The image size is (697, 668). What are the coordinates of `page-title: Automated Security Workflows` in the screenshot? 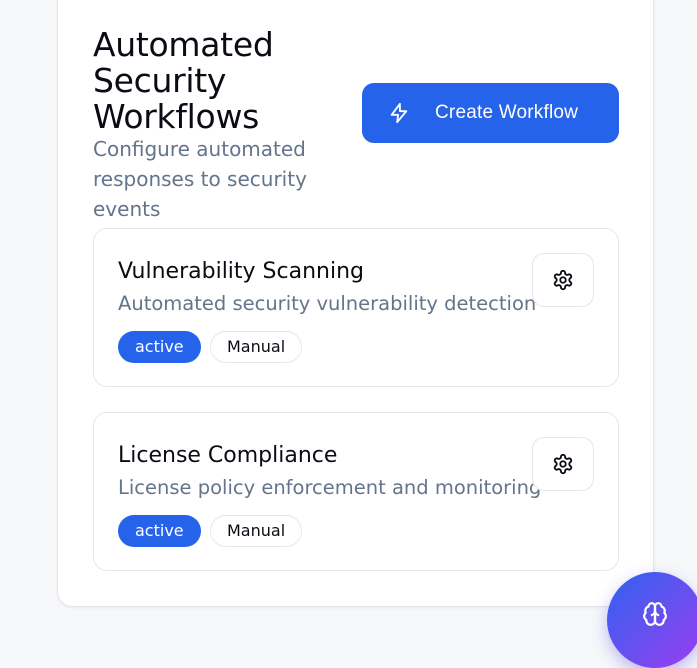 It's located at (183, 80).